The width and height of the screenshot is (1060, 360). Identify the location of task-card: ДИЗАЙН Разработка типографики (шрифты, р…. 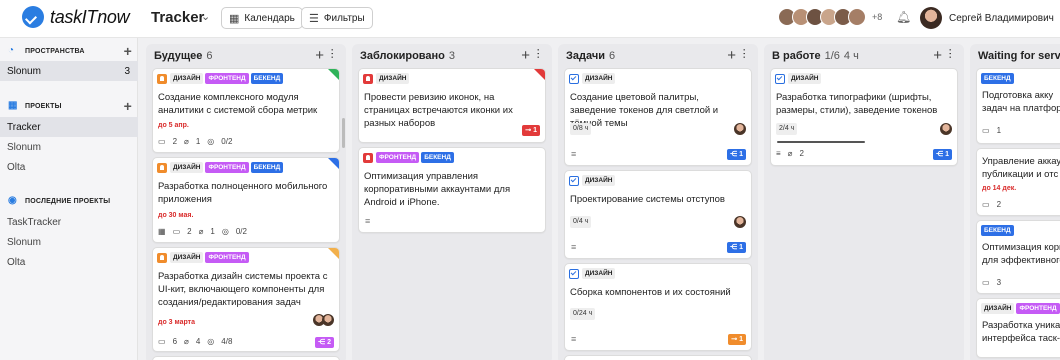
(864, 117).